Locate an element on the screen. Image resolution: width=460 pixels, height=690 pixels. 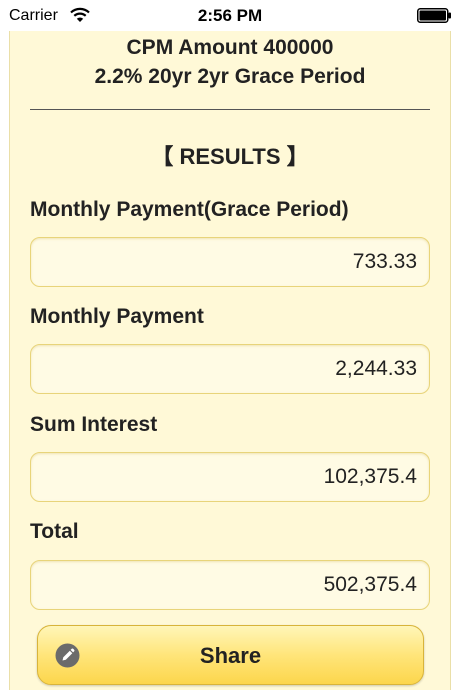
divider is located at coordinates (230, 109).